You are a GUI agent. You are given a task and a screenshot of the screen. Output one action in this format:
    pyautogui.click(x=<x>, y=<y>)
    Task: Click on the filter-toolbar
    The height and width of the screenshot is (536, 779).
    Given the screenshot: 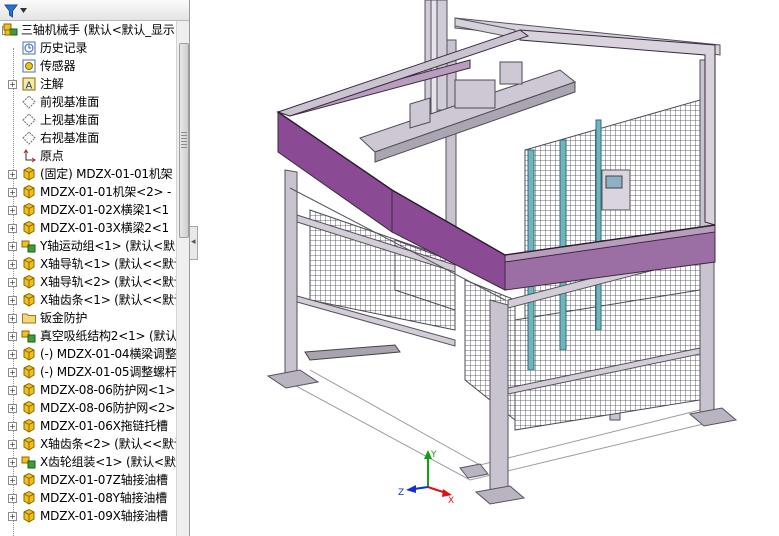 What is the action you would take?
    pyautogui.click(x=94, y=10)
    